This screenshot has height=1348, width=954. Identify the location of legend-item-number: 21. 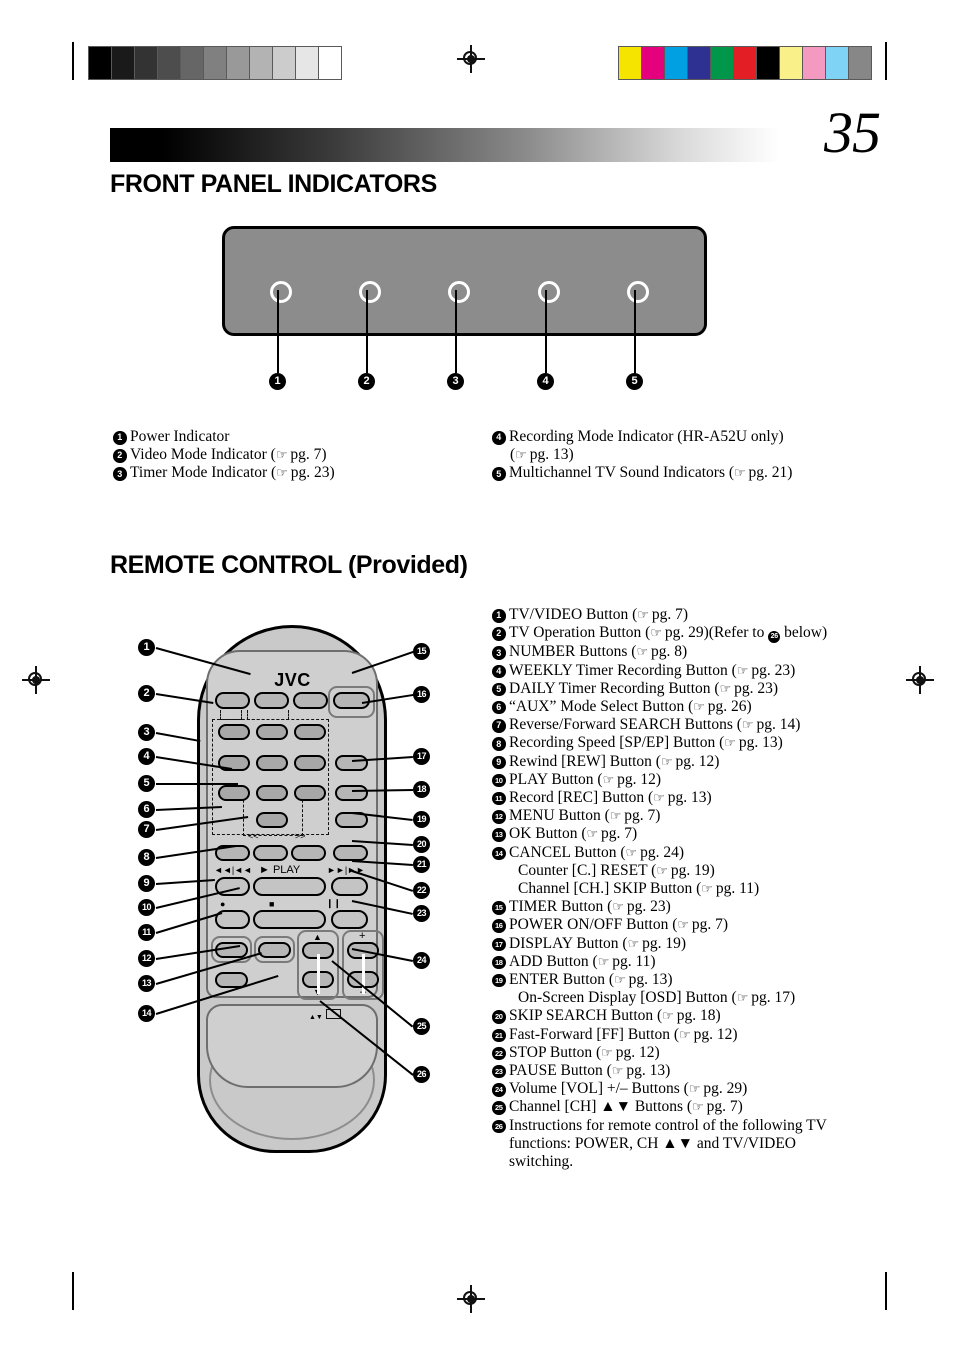
(499, 1035).